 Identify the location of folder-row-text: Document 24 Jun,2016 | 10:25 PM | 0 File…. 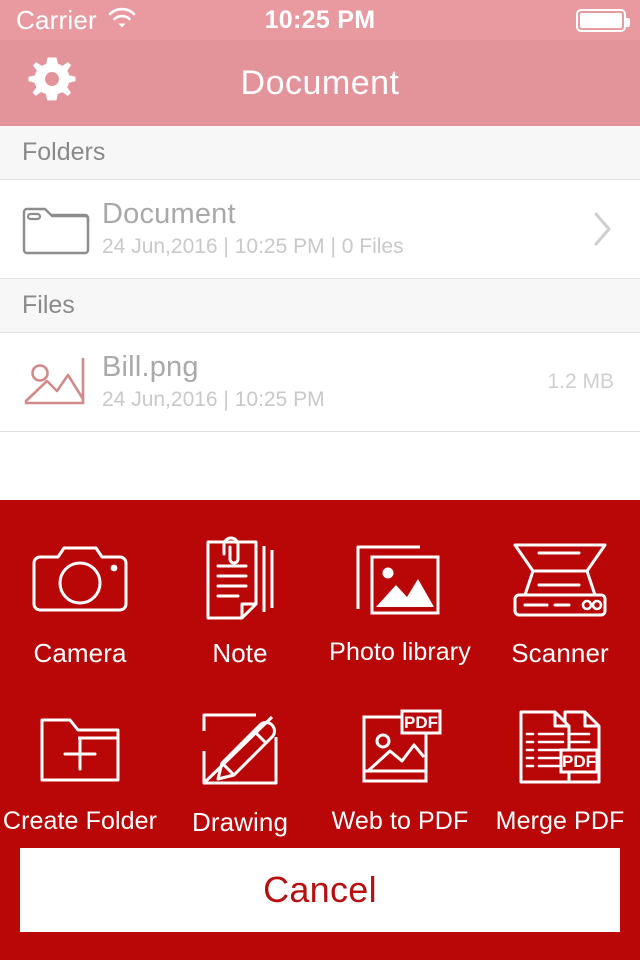
(342, 229).